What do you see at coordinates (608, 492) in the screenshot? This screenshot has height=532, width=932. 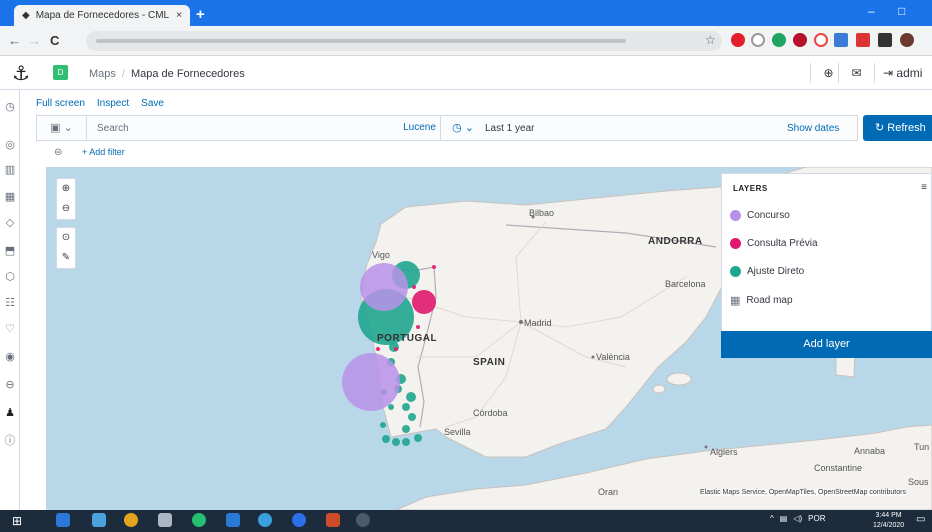 I see `place-label-oran: Oran` at bounding box center [608, 492].